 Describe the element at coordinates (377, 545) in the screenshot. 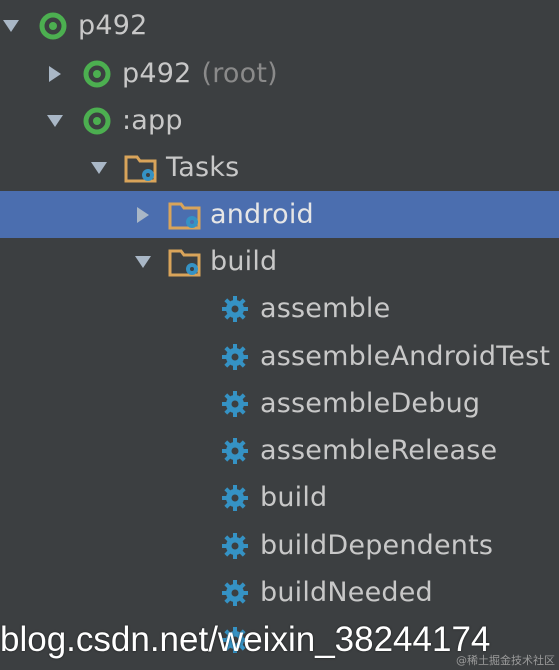

I see `task-label: buildDependents` at that location.